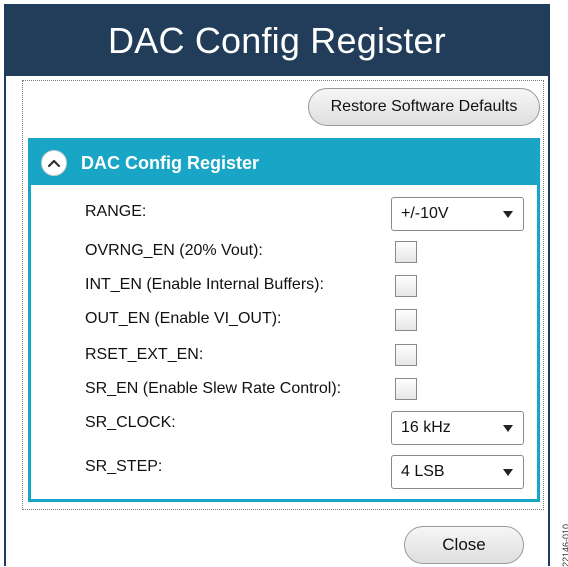  I want to click on close-button: Close, so click(464, 545).